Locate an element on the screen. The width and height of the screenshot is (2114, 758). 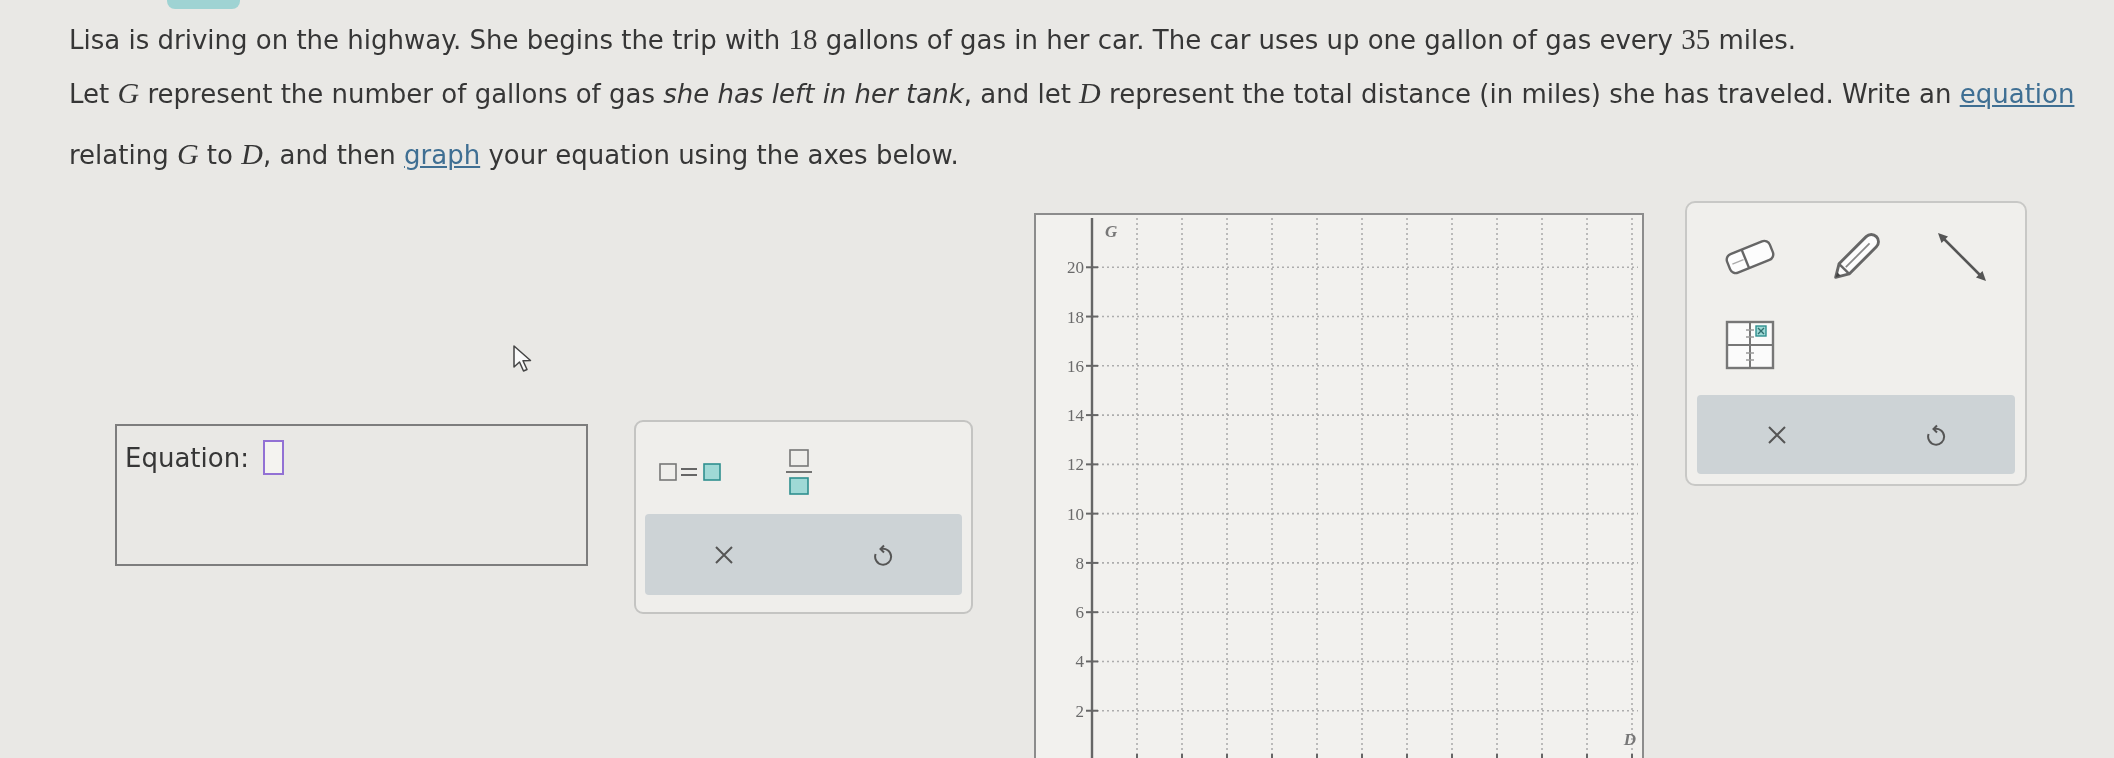
tick-label: 10 is located at coordinates (1075, 514).